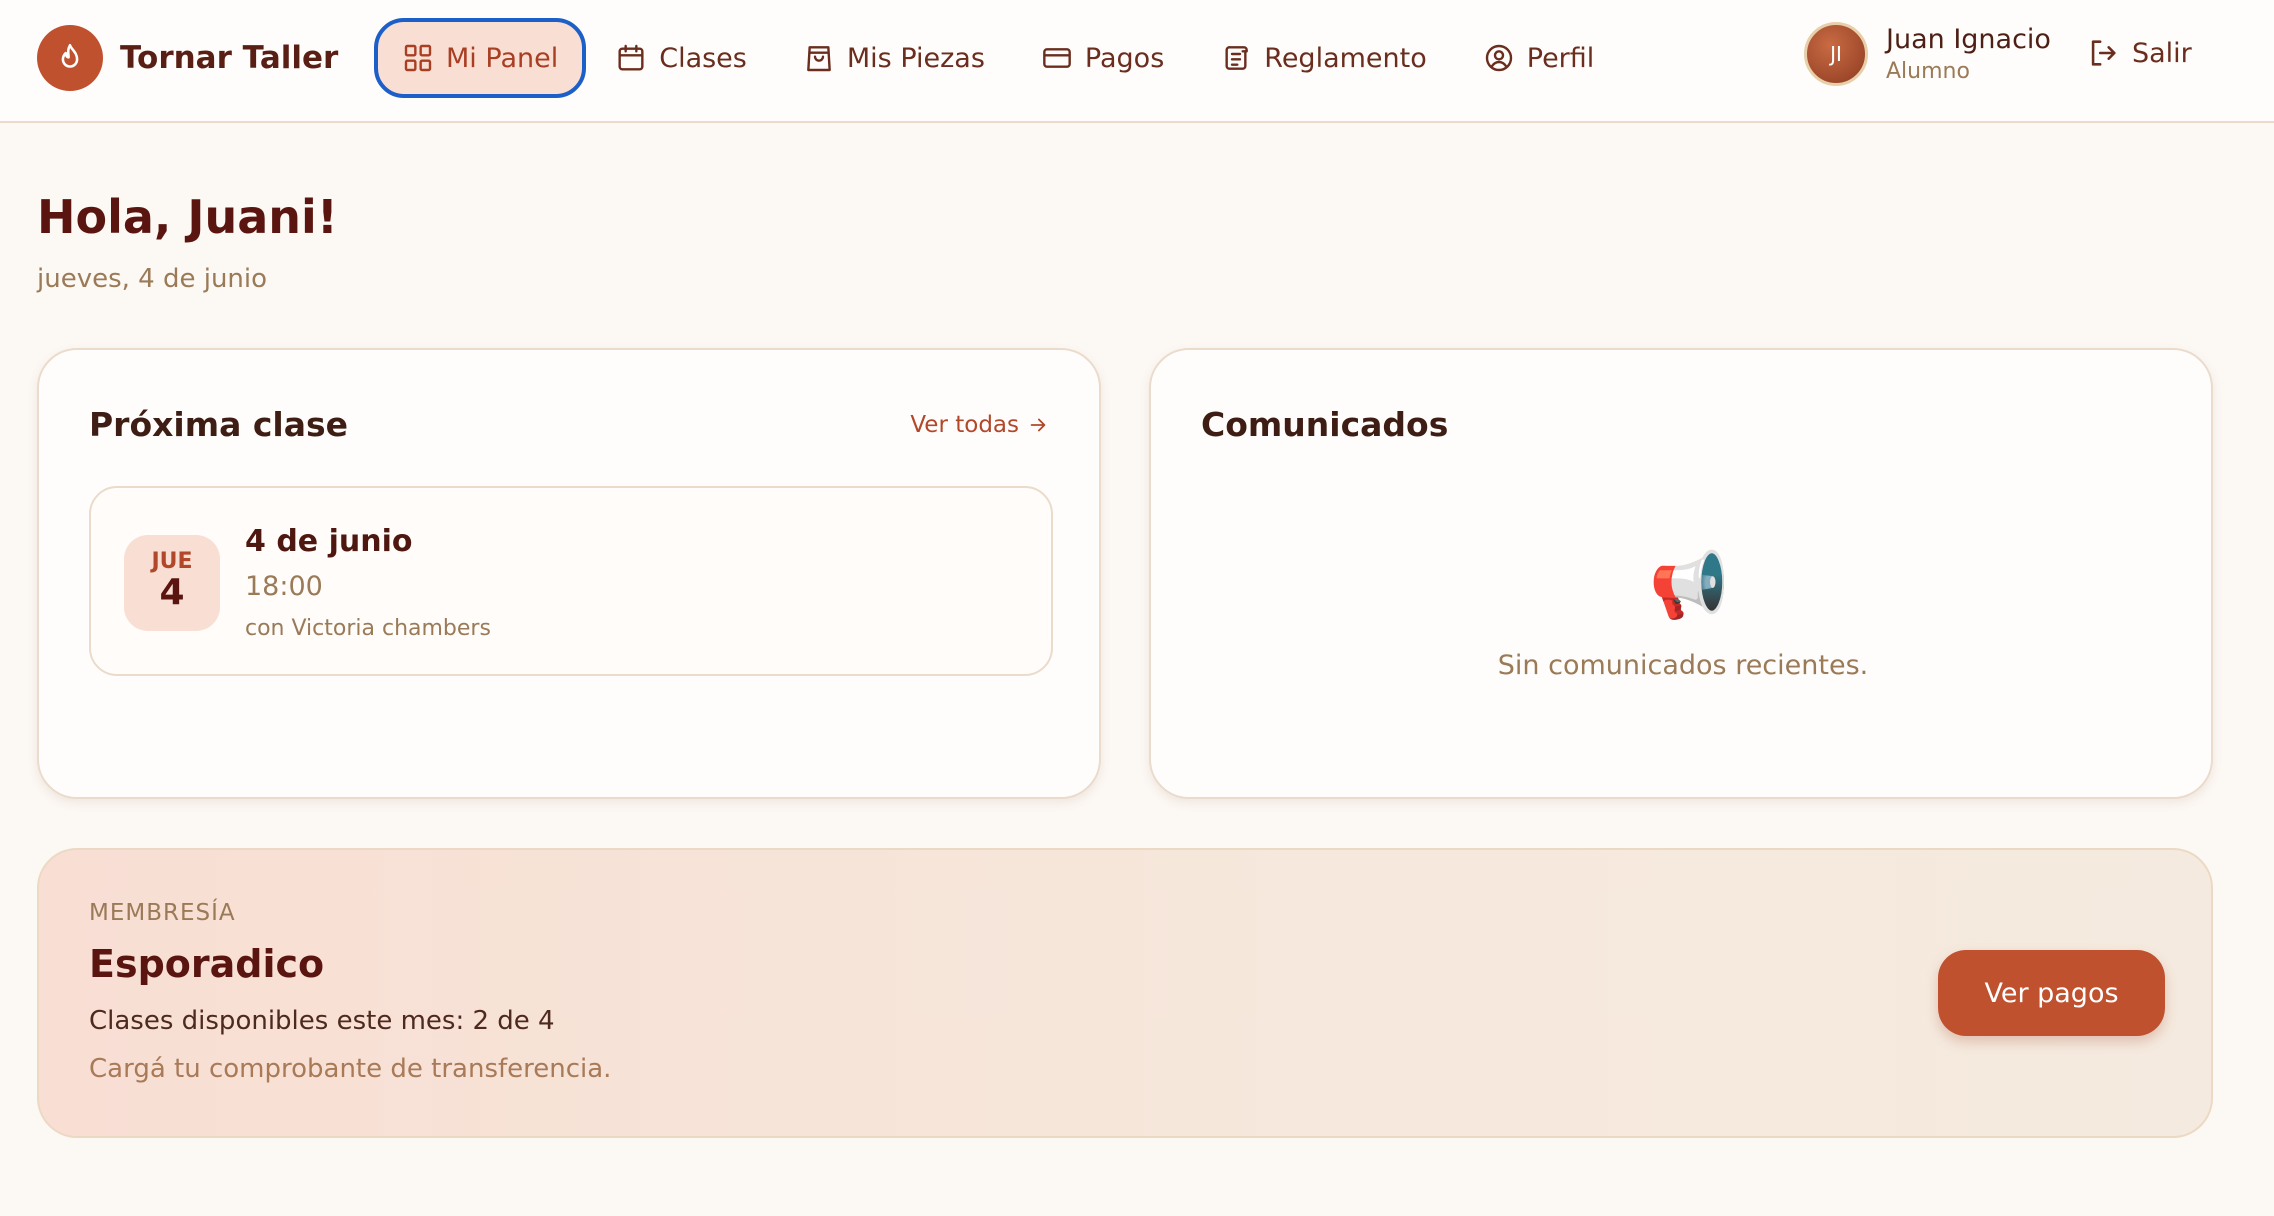  I want to click on nav-item-clases: Clases, so click(681, 58).